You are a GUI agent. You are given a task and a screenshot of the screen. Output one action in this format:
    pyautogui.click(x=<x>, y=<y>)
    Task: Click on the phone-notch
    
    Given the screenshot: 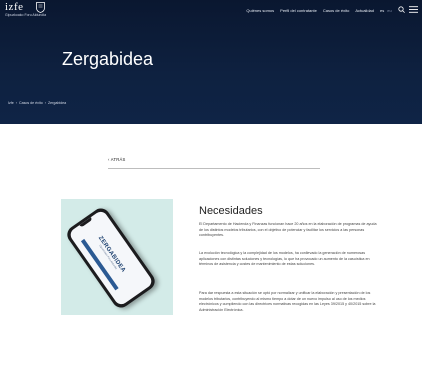 What is the action you would take?
    pyautogui.click(x=86, y=222)
    